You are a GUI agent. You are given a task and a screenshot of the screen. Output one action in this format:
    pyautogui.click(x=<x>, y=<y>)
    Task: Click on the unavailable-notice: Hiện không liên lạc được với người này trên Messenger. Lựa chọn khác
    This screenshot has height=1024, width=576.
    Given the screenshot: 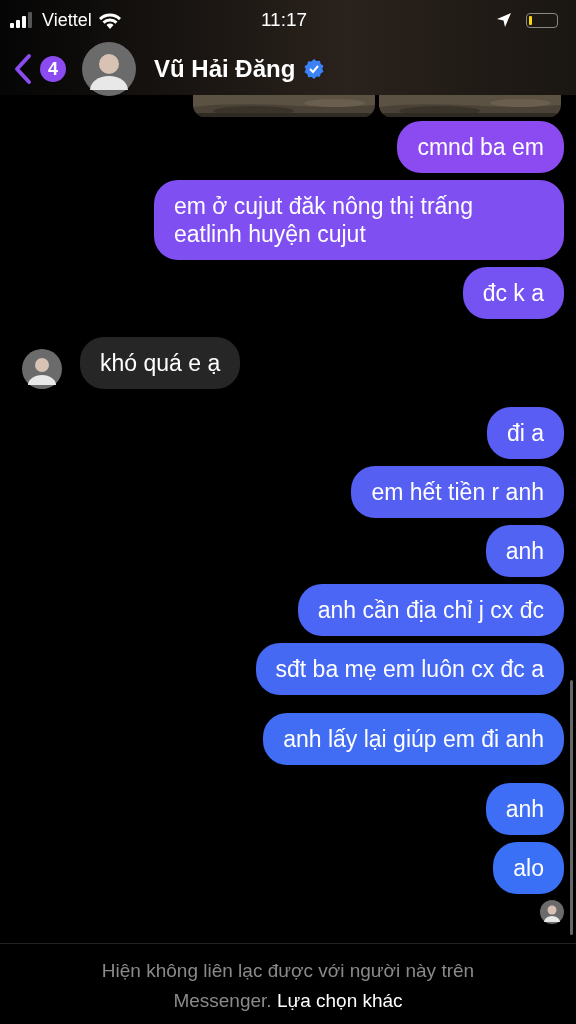 What is the action you would take?
    pyautogui.click(x=288, y=986)
    